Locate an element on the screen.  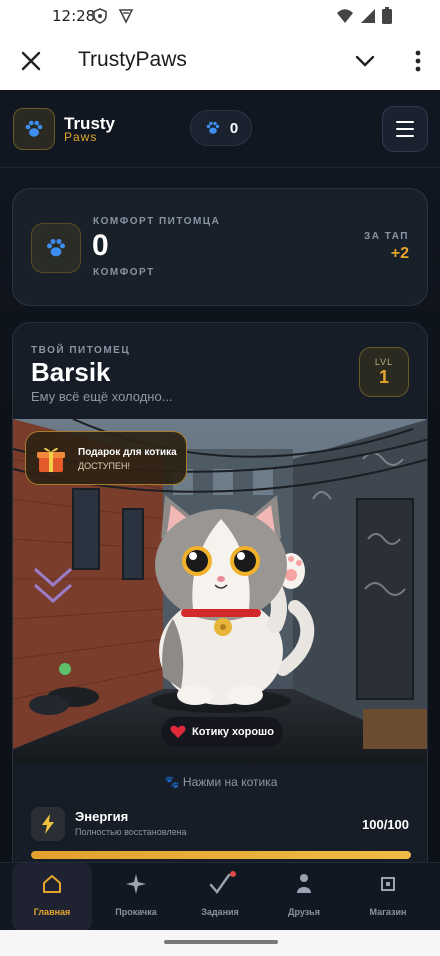
close-icon is located at coordinates (31, 61).